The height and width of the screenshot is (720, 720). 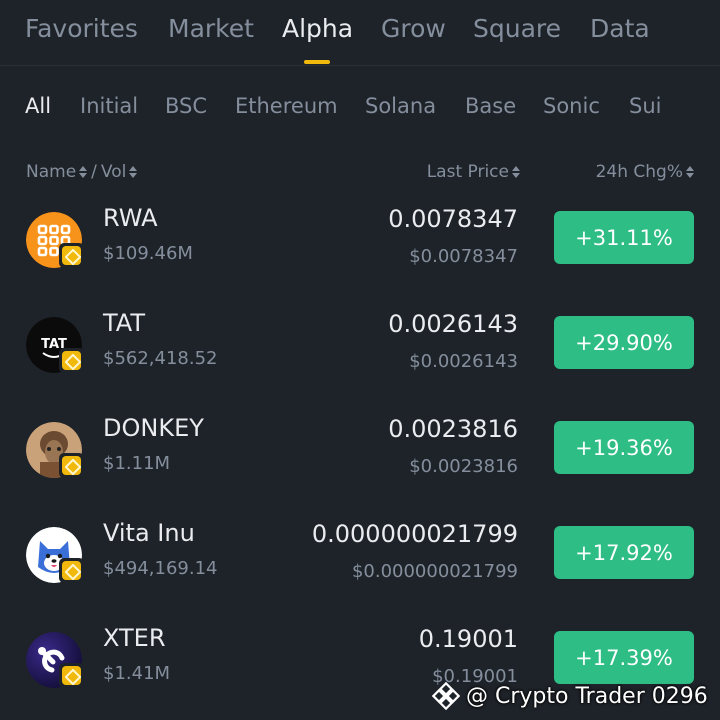 I want to click on price-usd: $0.0023816, so click(x=463, y=466).